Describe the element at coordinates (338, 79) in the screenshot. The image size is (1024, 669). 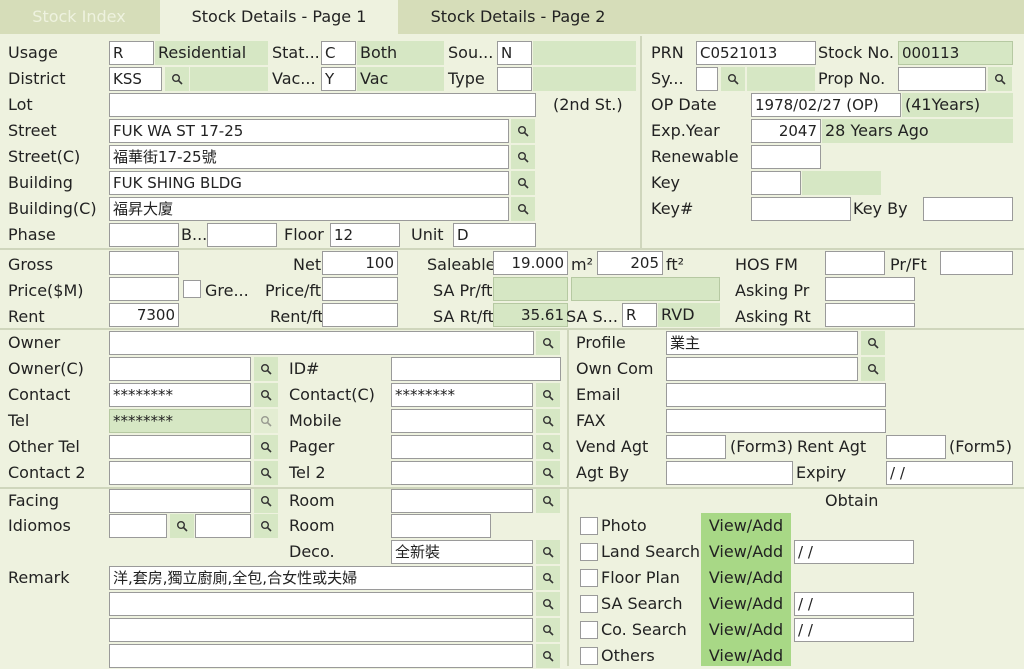
I see `vacant-field: Y` at that location.